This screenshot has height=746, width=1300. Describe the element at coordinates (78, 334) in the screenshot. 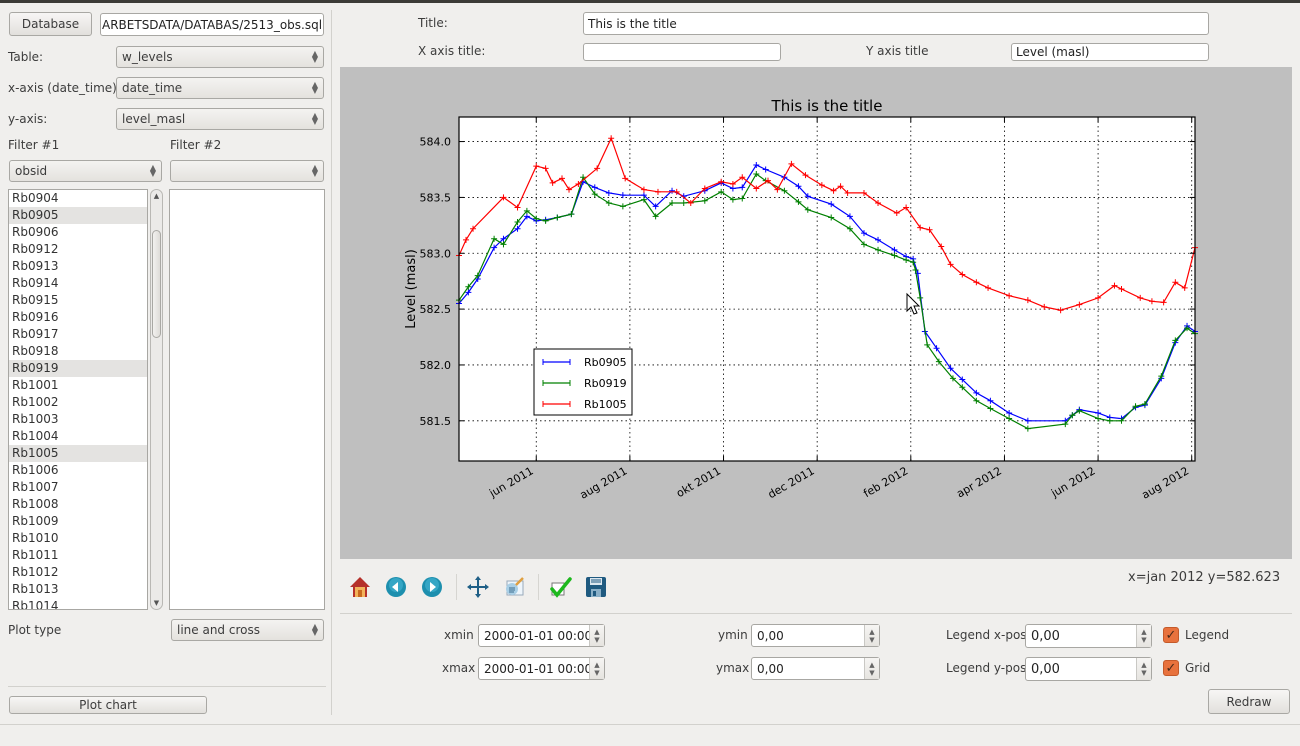

I see `list-item: Rb0917` at that location.